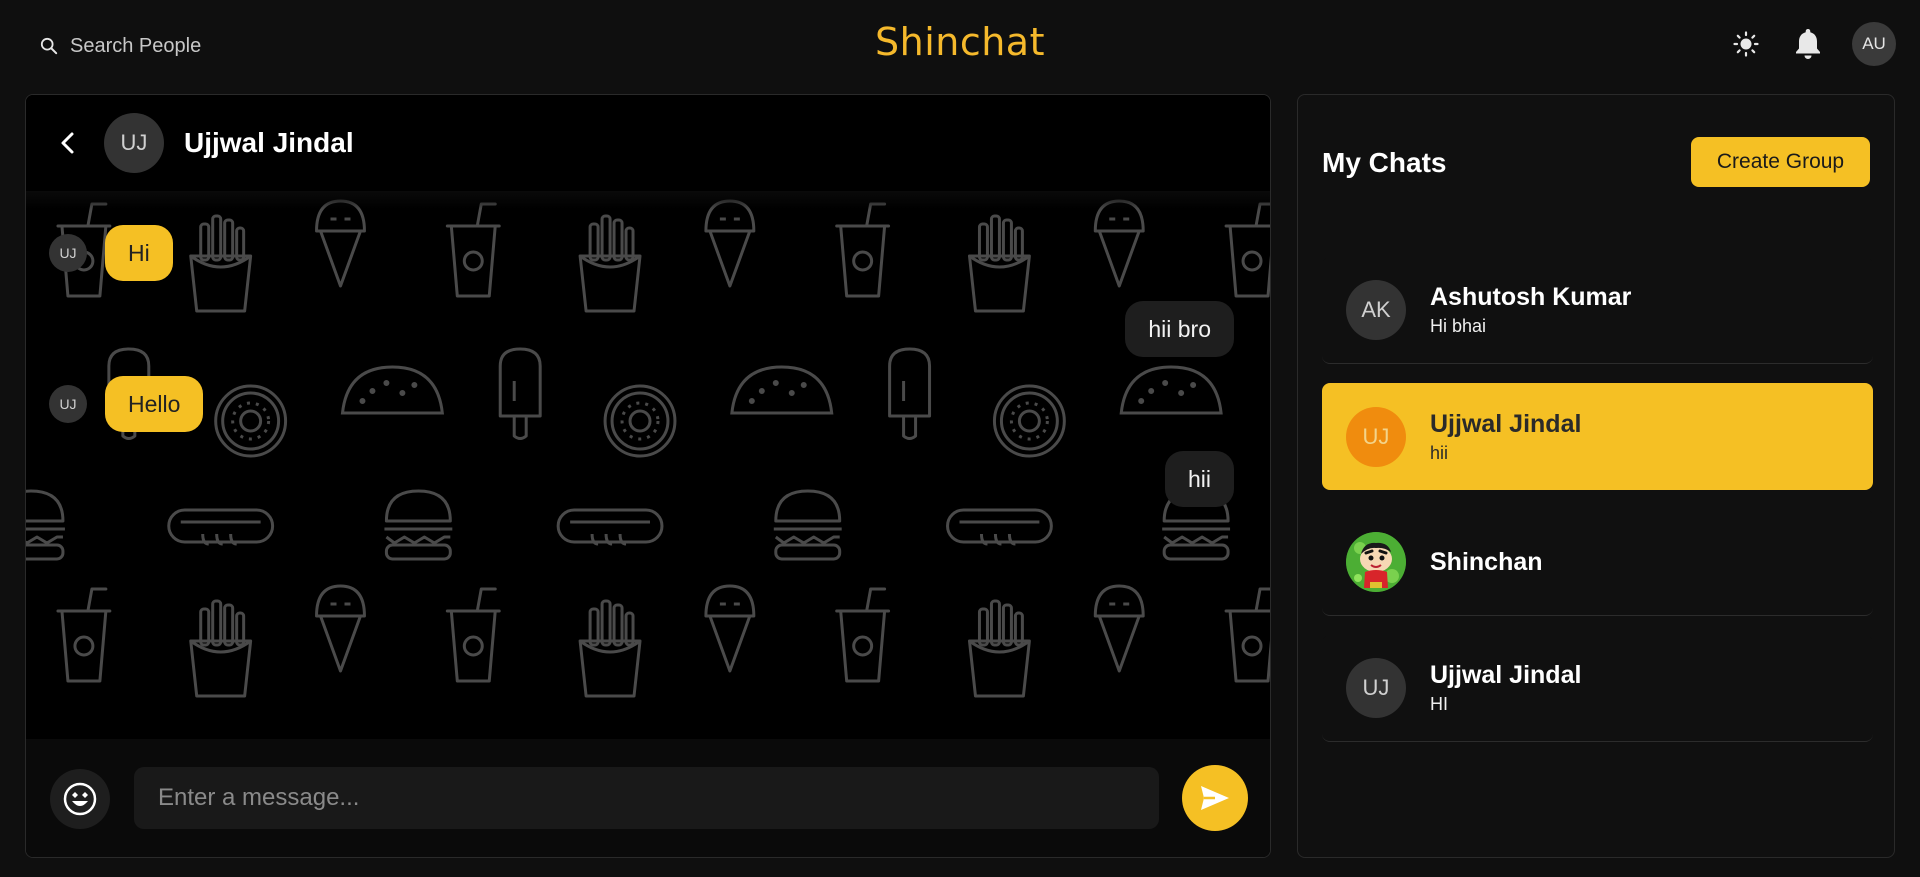  I want to click on chat-title: Ujjwal Jindal, so click(269, 142).